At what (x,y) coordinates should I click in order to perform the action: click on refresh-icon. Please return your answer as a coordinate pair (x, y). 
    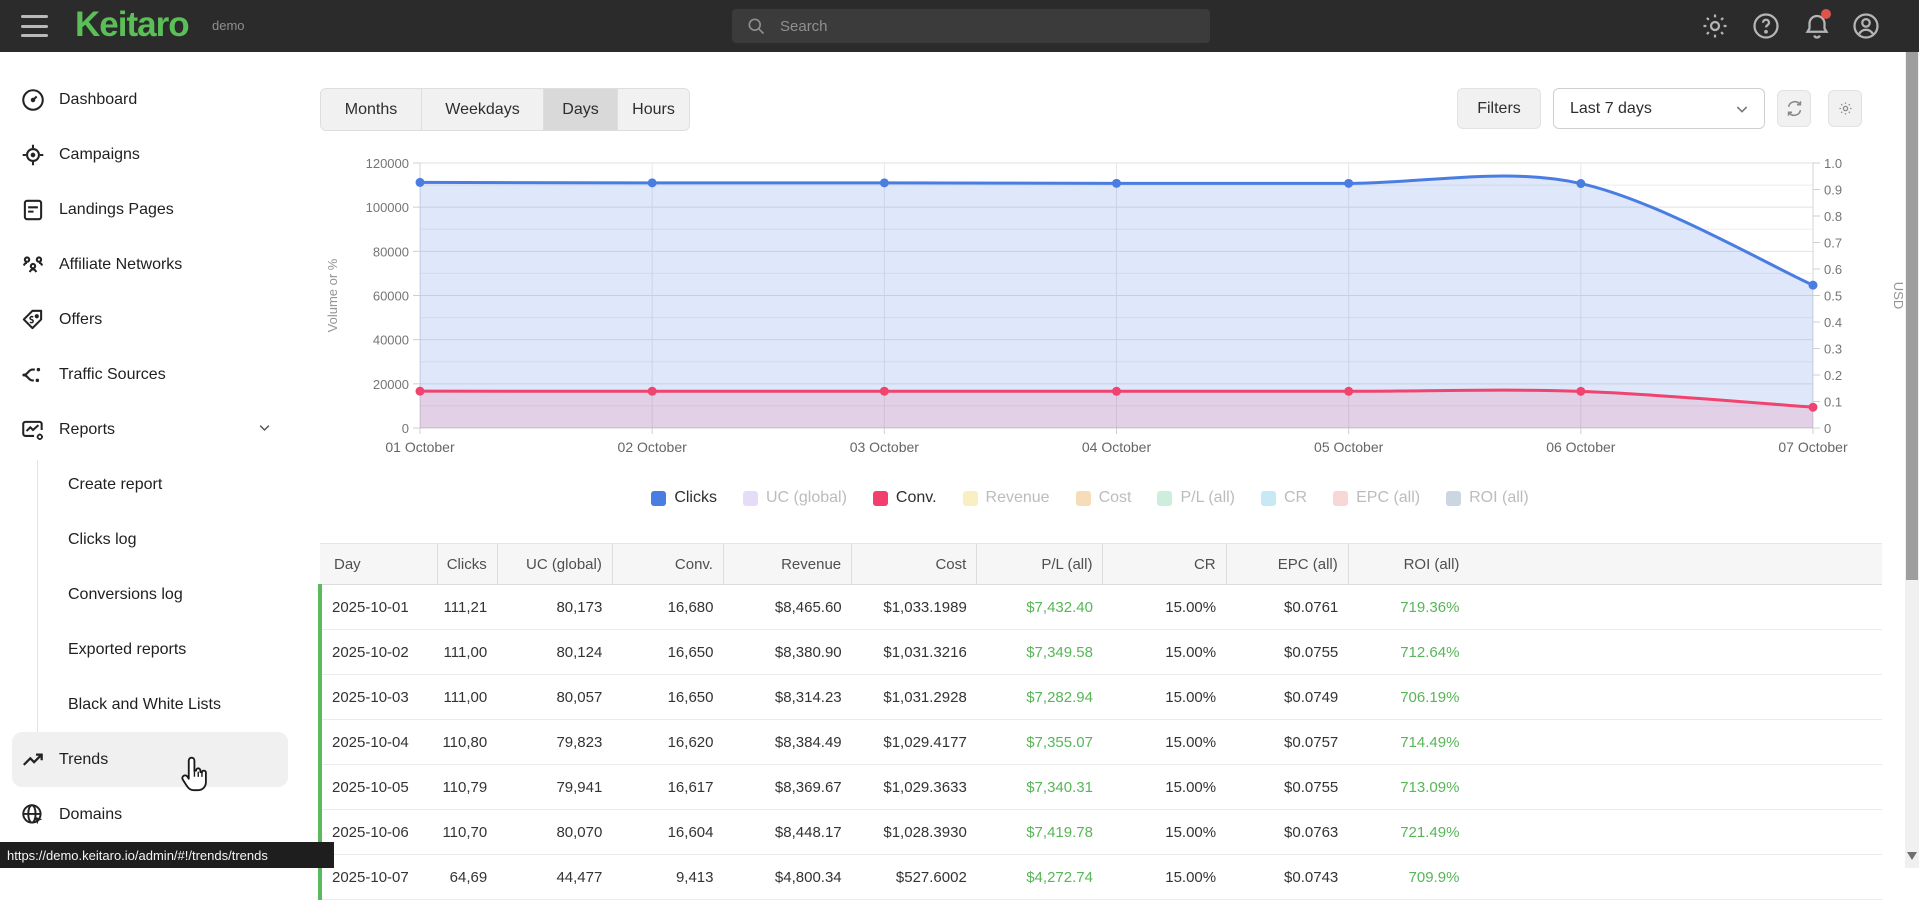
    Looking at the image, I should click on (1794, 108).